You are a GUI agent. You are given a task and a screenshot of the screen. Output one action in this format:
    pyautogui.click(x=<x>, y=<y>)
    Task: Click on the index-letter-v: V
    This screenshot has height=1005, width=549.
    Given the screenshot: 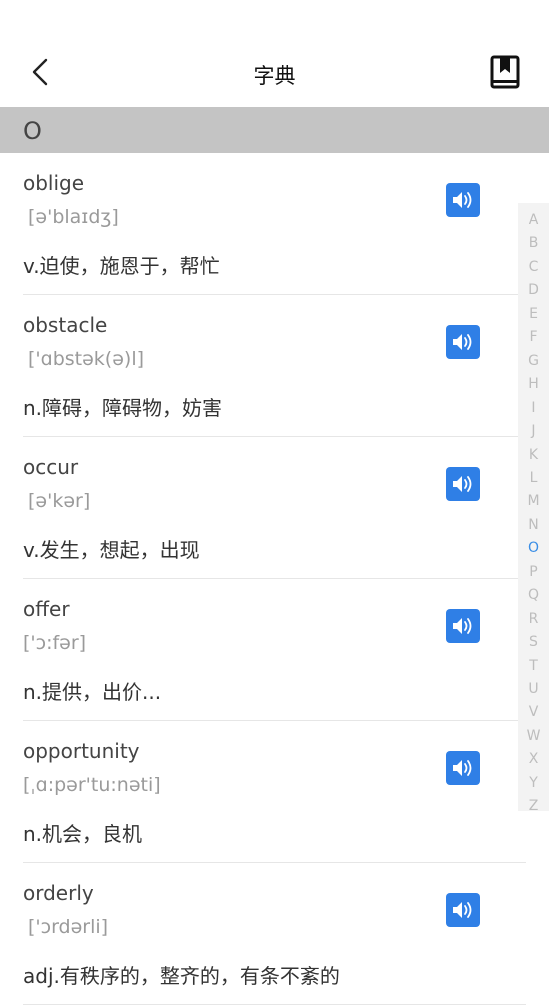 What is the action you would take?
    pyautogui.click(x=533, y=712)
    